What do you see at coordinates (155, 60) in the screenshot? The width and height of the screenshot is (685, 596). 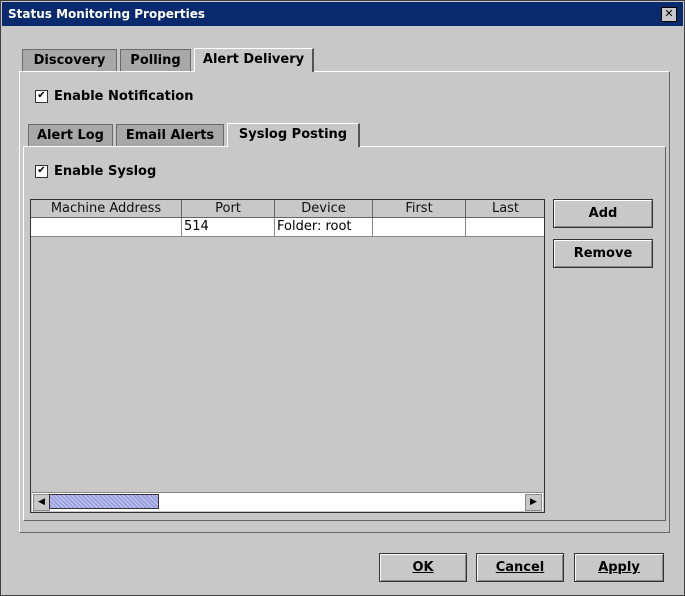 I see `tab-polling: Polling` at bounding box center [155, 60].